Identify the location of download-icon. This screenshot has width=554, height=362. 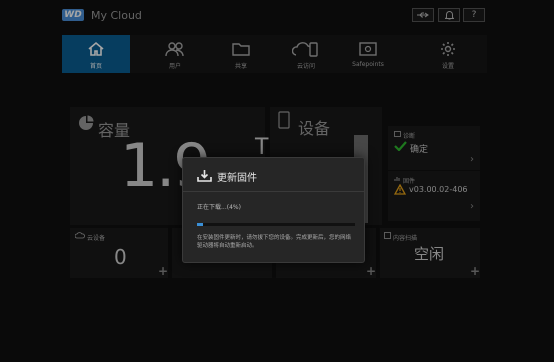
(204, 176).